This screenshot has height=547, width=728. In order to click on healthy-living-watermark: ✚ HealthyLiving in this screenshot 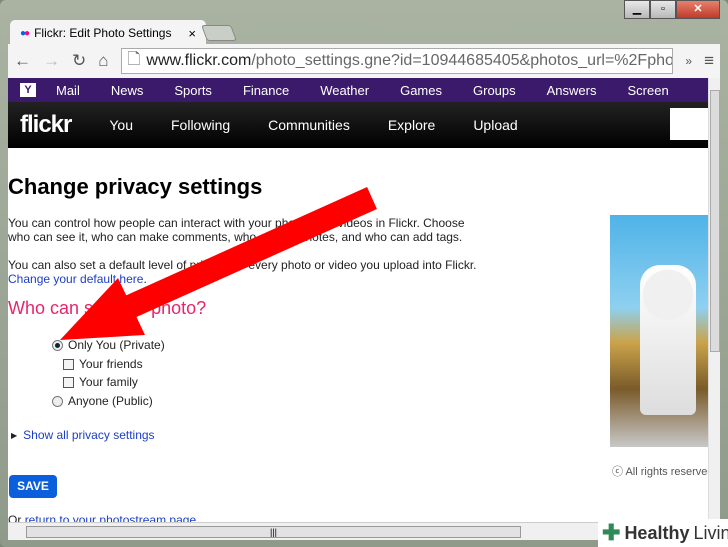, I will do `click(663, 533)`.